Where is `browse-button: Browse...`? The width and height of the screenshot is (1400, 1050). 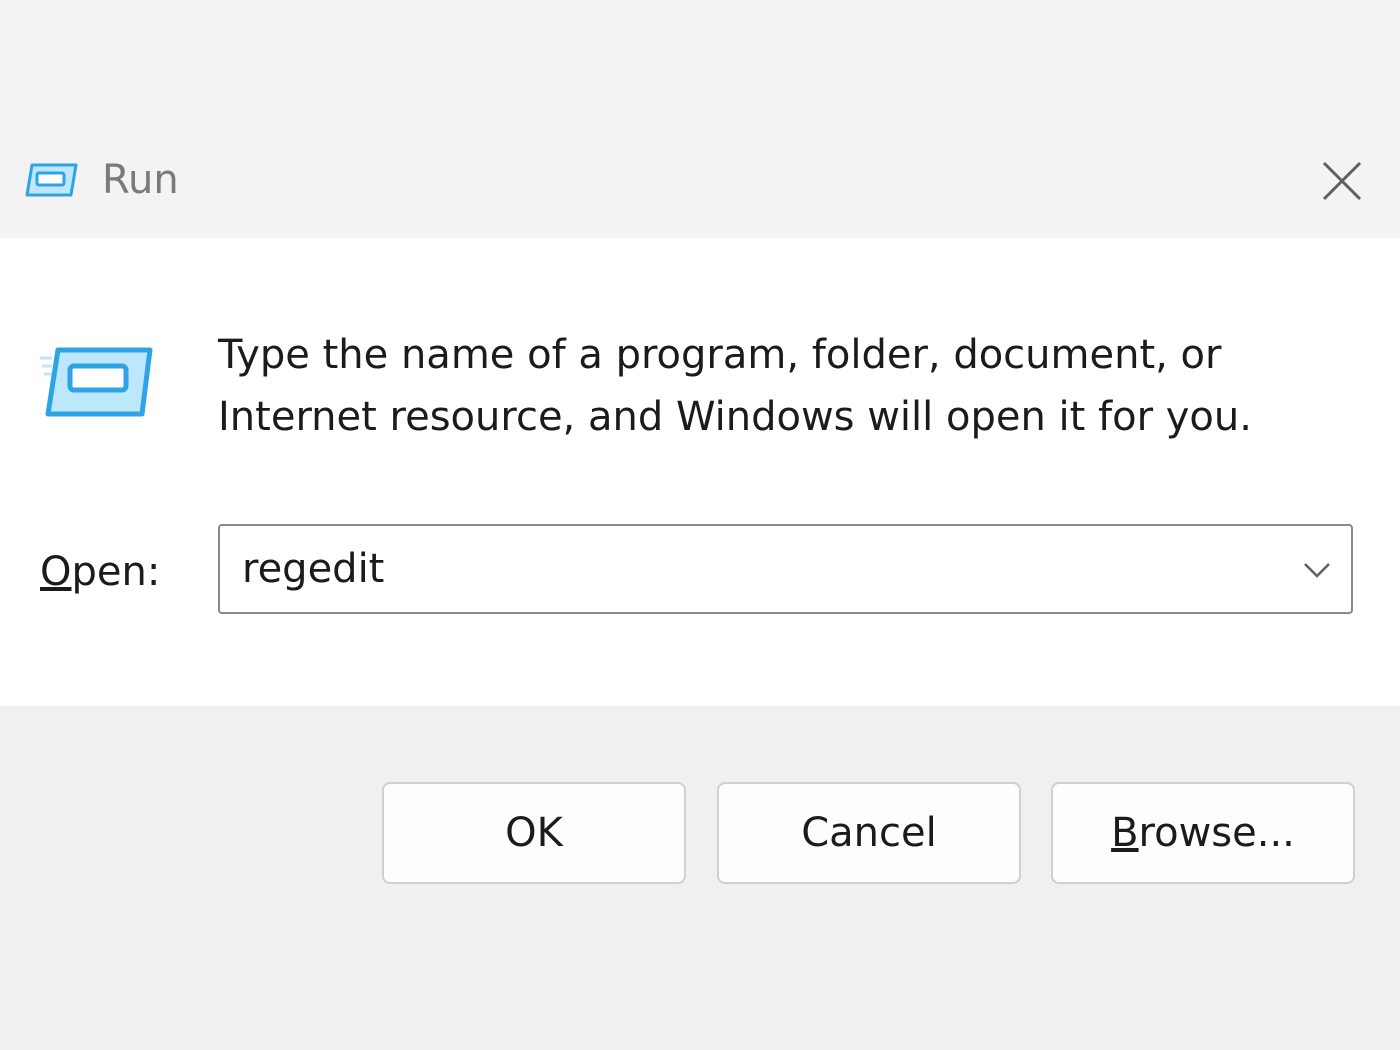
browse-button: Browse... is located at coordinates (1203, 833).